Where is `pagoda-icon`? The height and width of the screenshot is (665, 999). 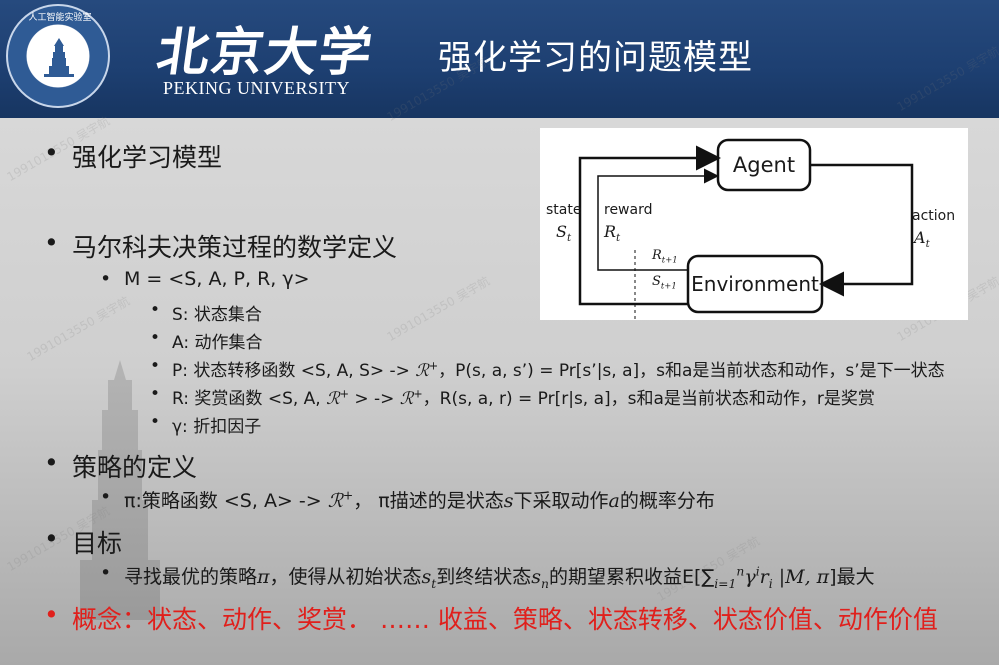
pagoda-icon is located at coordinates (59, 57).